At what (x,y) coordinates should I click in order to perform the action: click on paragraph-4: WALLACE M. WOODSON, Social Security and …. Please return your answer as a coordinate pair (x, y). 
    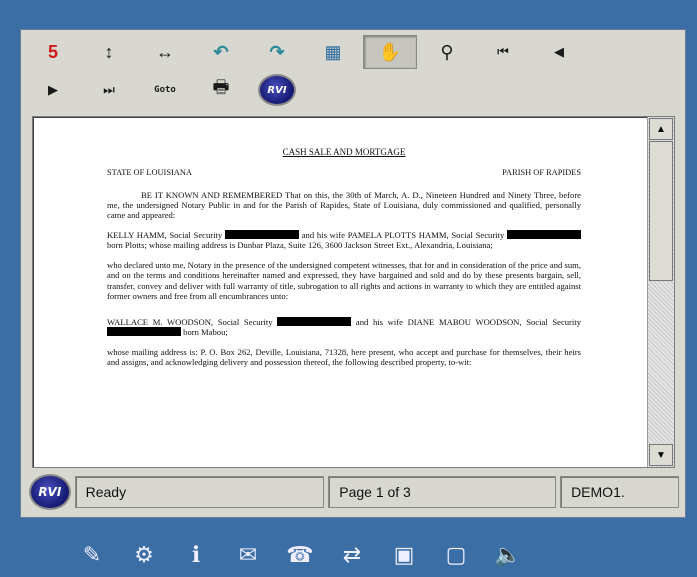
    Looking at the image, I should click on (344, 326).